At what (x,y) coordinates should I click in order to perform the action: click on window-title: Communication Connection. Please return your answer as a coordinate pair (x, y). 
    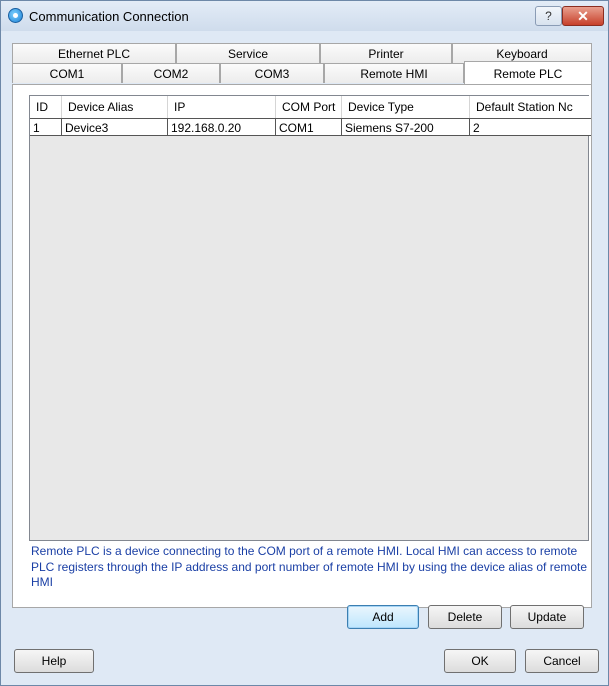
    Looking at the image, I should click on (109, 16).